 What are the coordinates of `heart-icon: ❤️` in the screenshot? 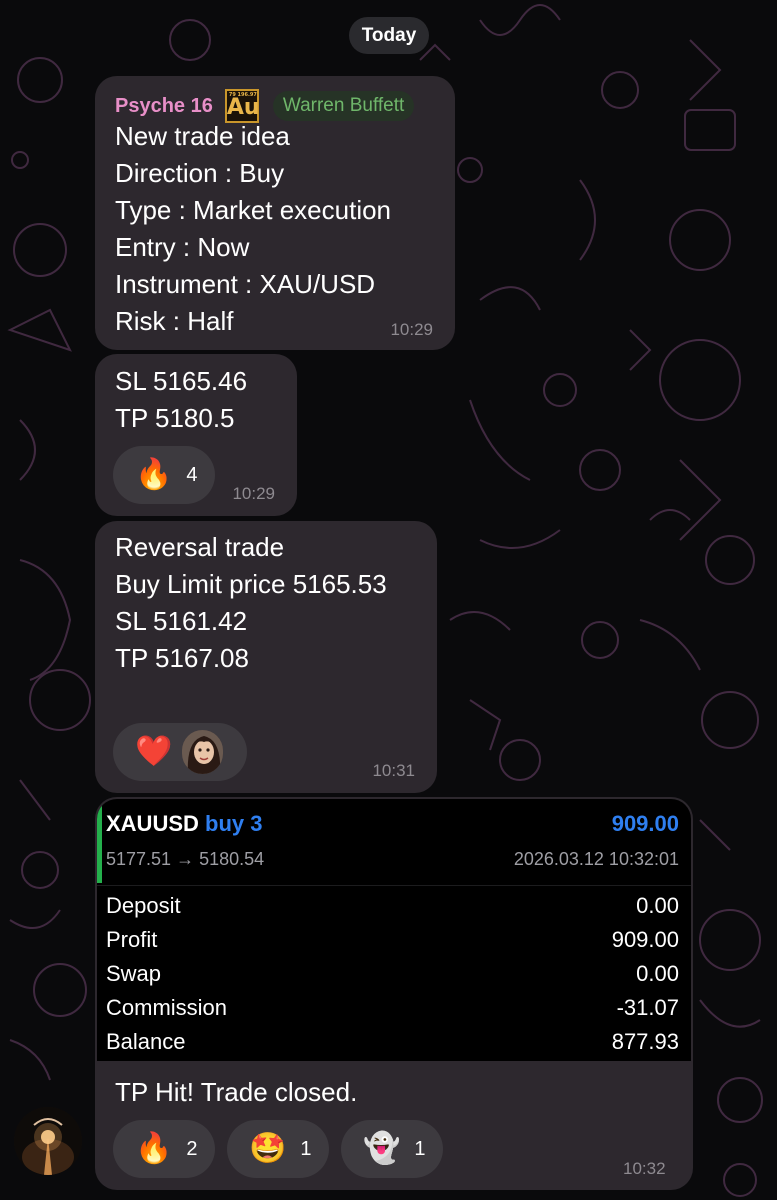 It's located at (154, 751).